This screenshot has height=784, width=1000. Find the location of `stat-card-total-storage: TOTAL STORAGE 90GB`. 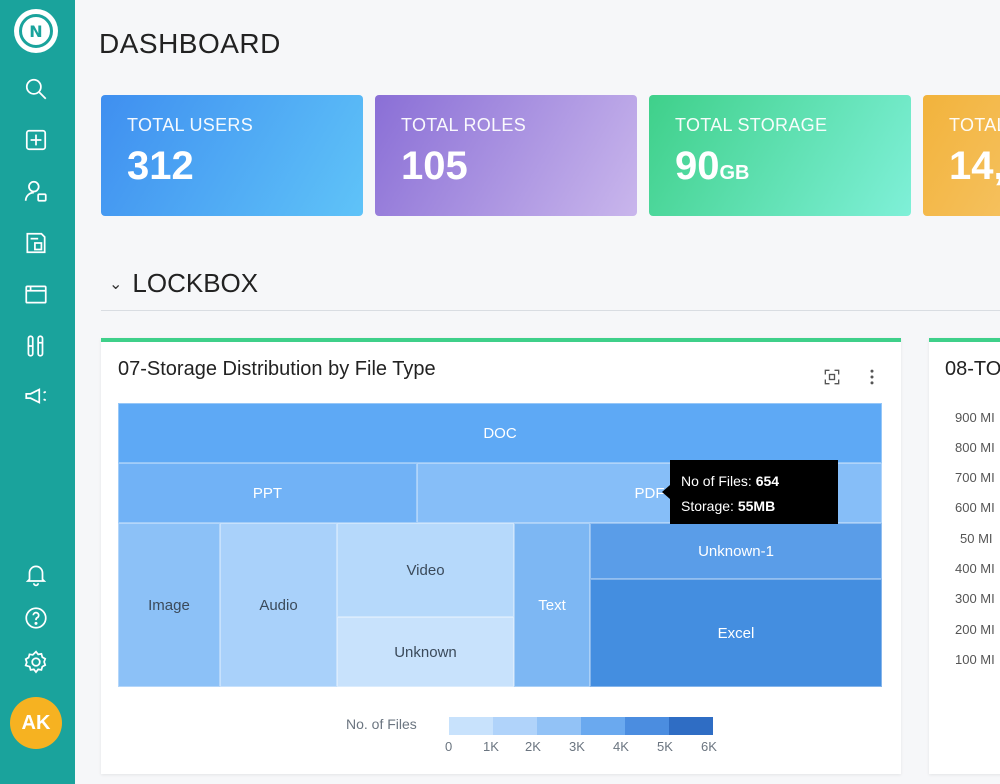

stat-card-total-storage: TOTAL STORAGE 90GB is located at coordinates (780, 155).